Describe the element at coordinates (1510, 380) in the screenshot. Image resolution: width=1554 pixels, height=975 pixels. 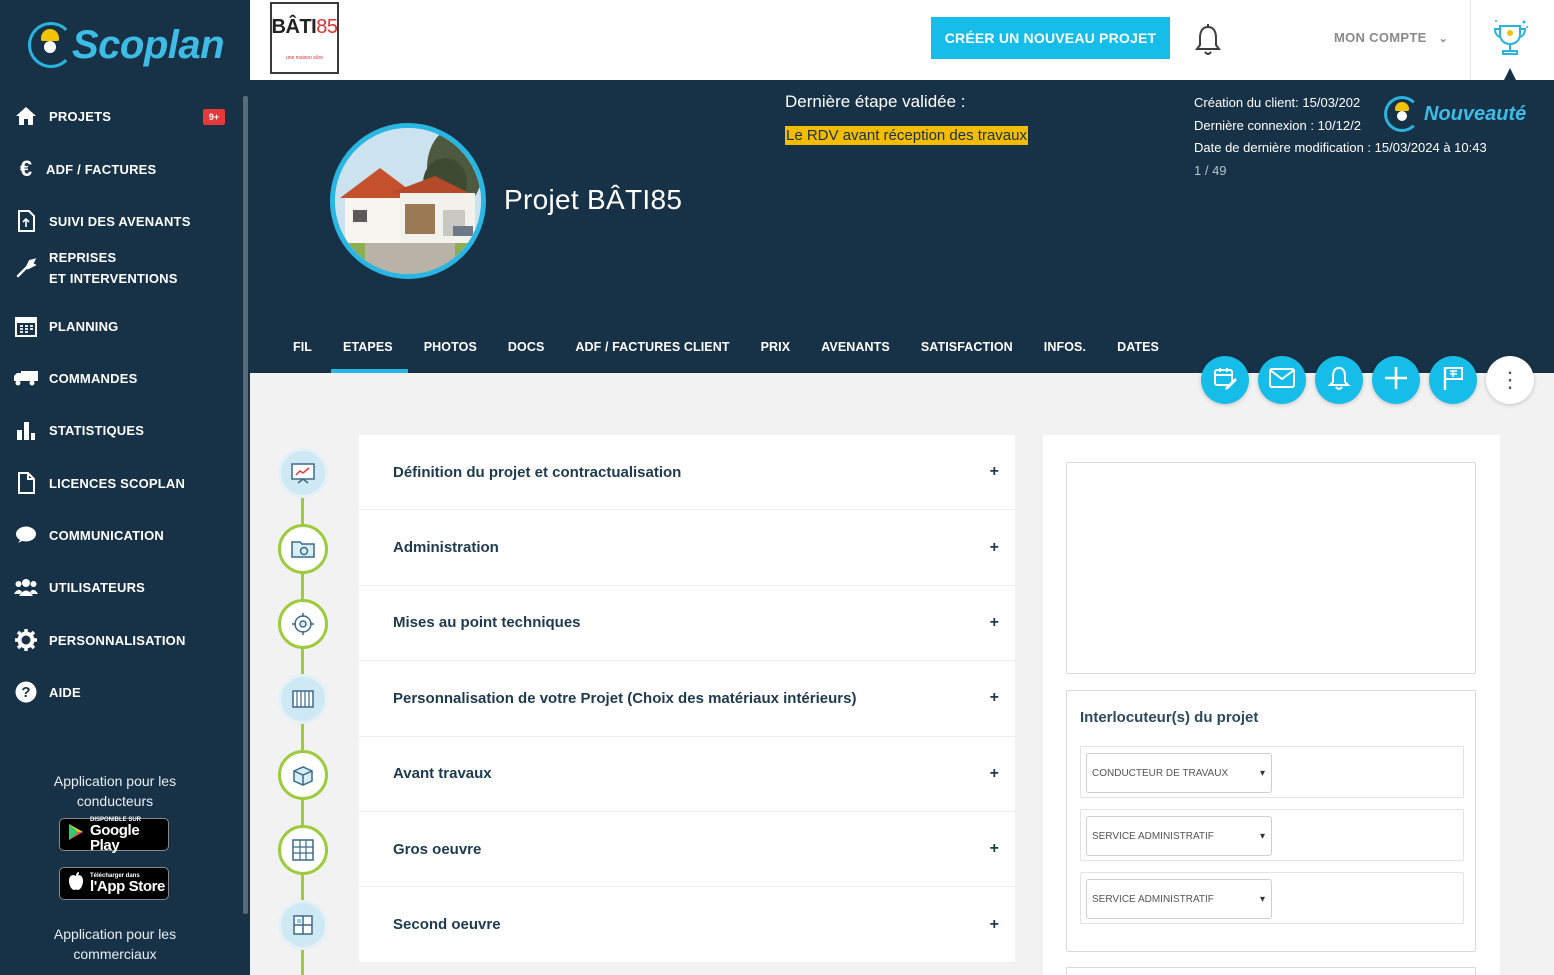
I see `more-options-button: ⋮` at that location.